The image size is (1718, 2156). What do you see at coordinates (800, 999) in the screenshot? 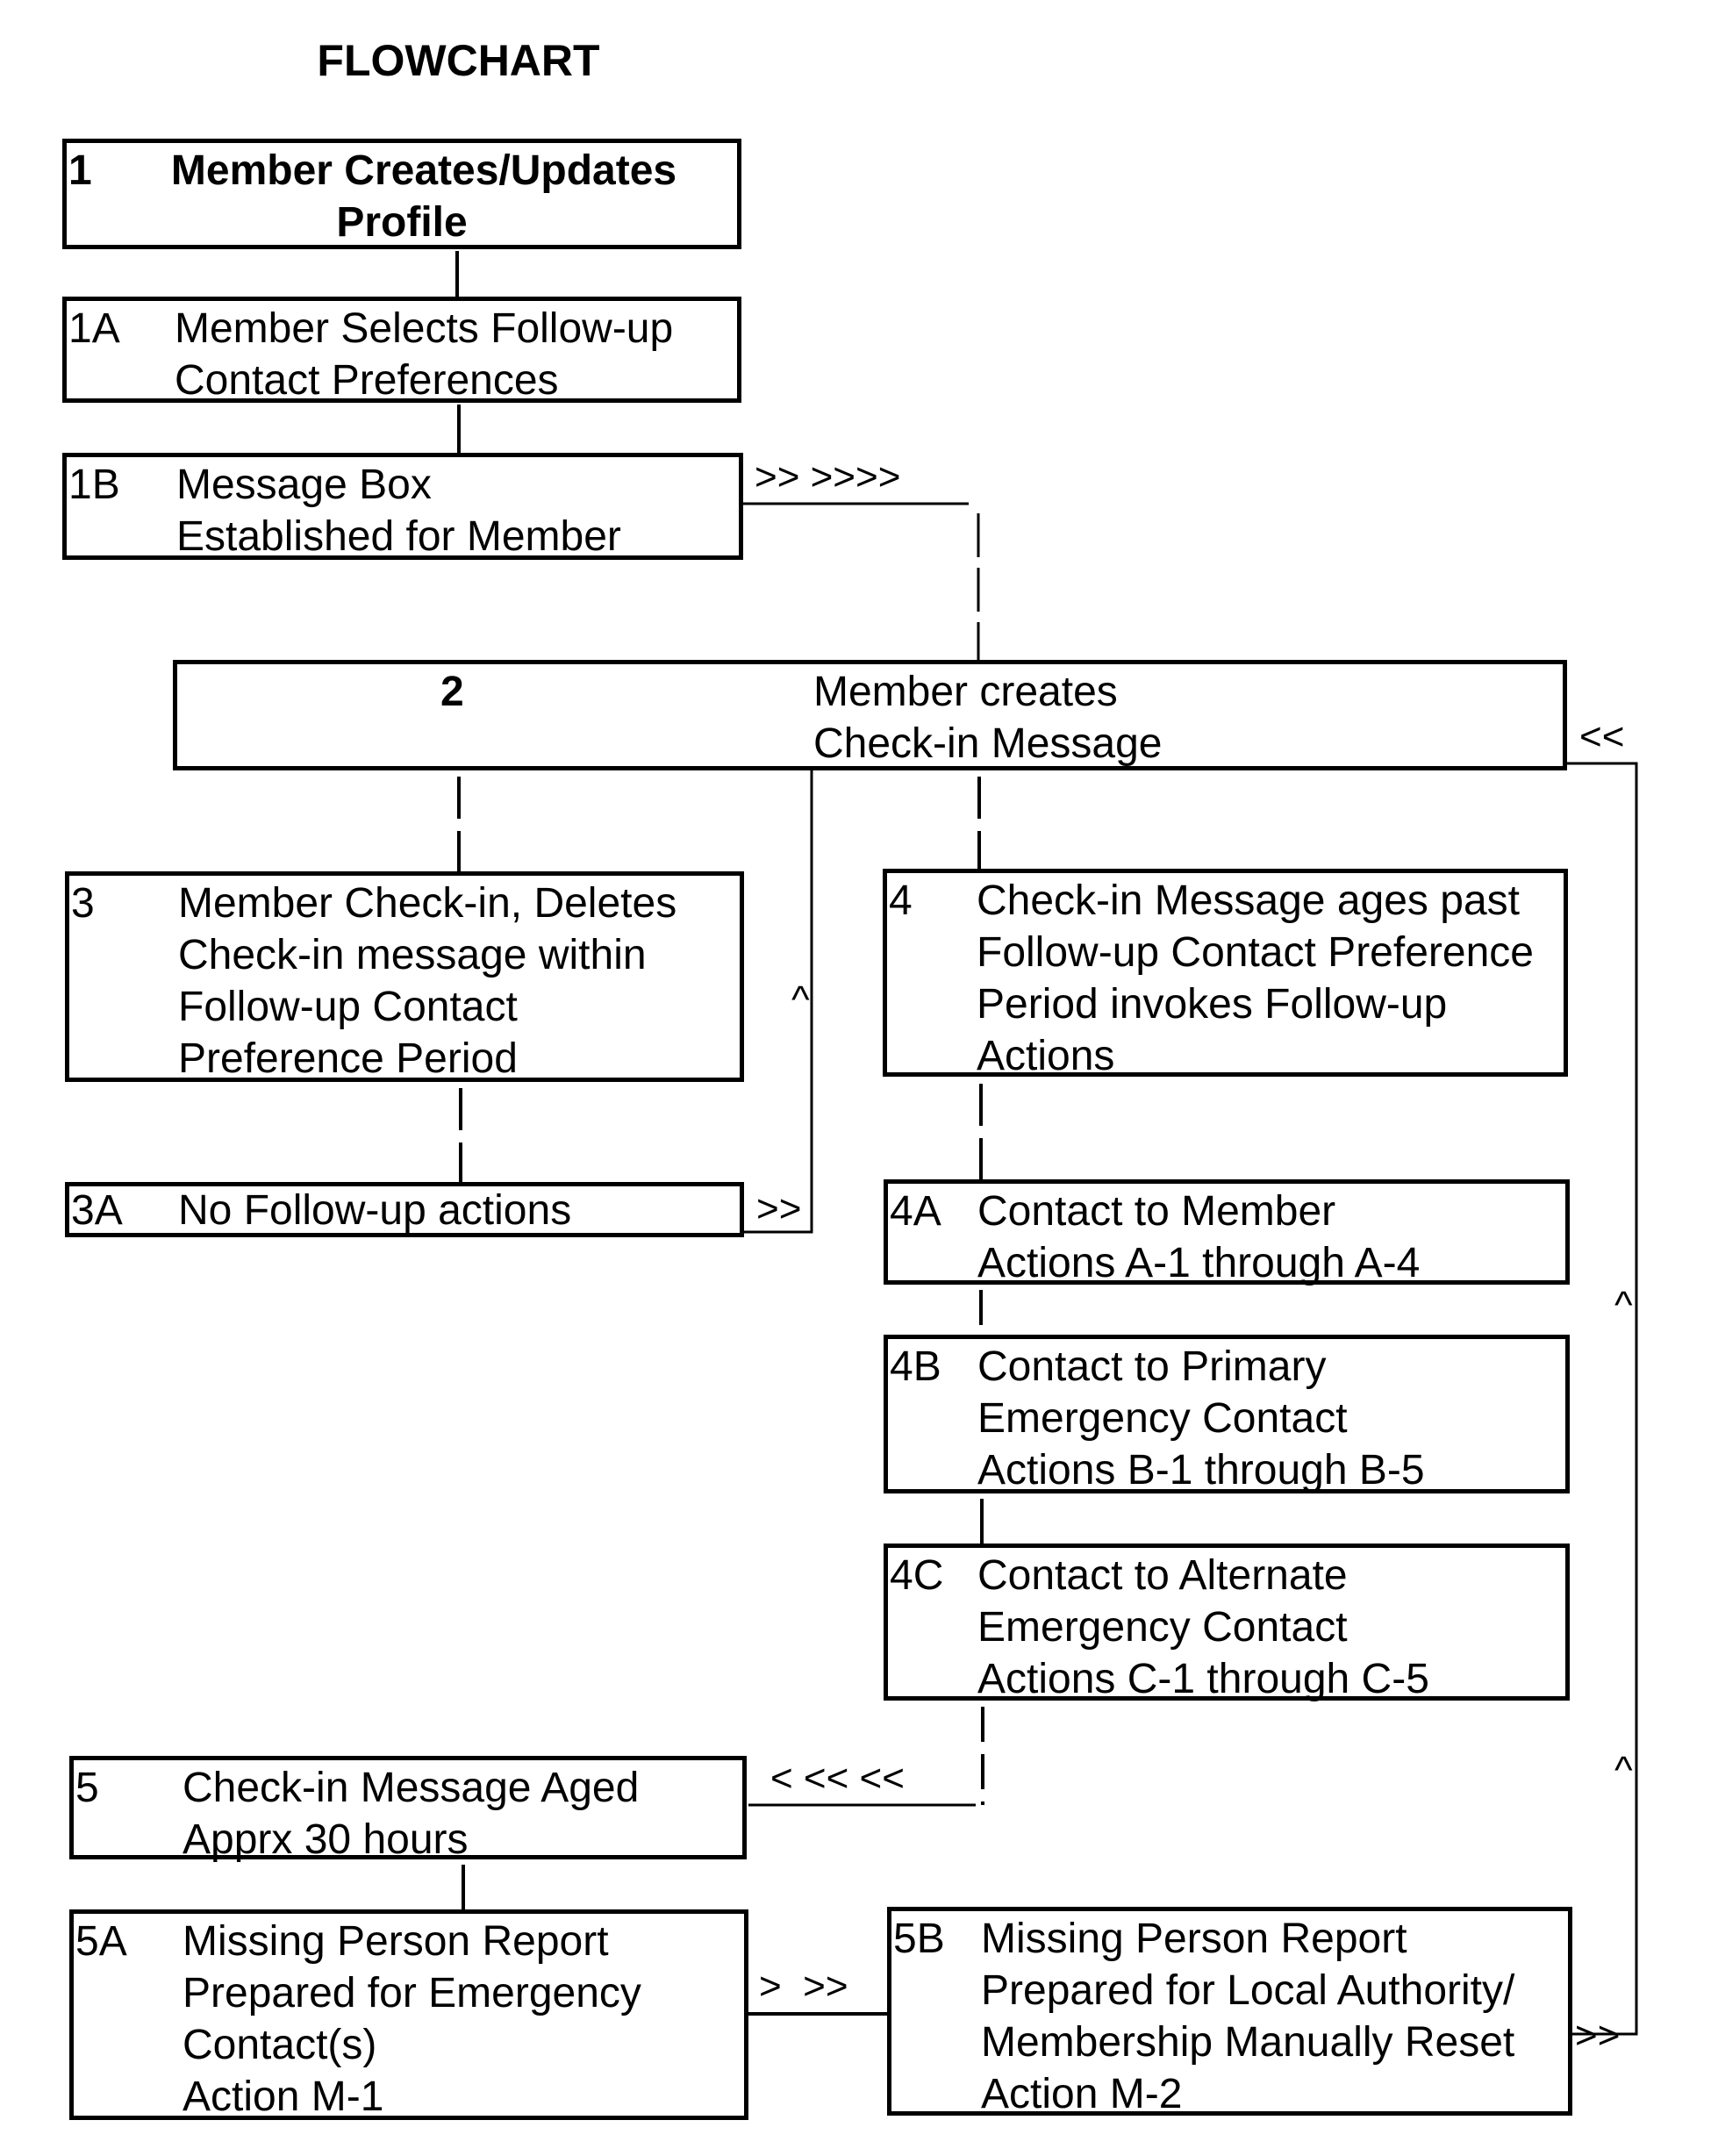
I see `arrow-marker-3-up: ^` at bounding box center [800, 999].